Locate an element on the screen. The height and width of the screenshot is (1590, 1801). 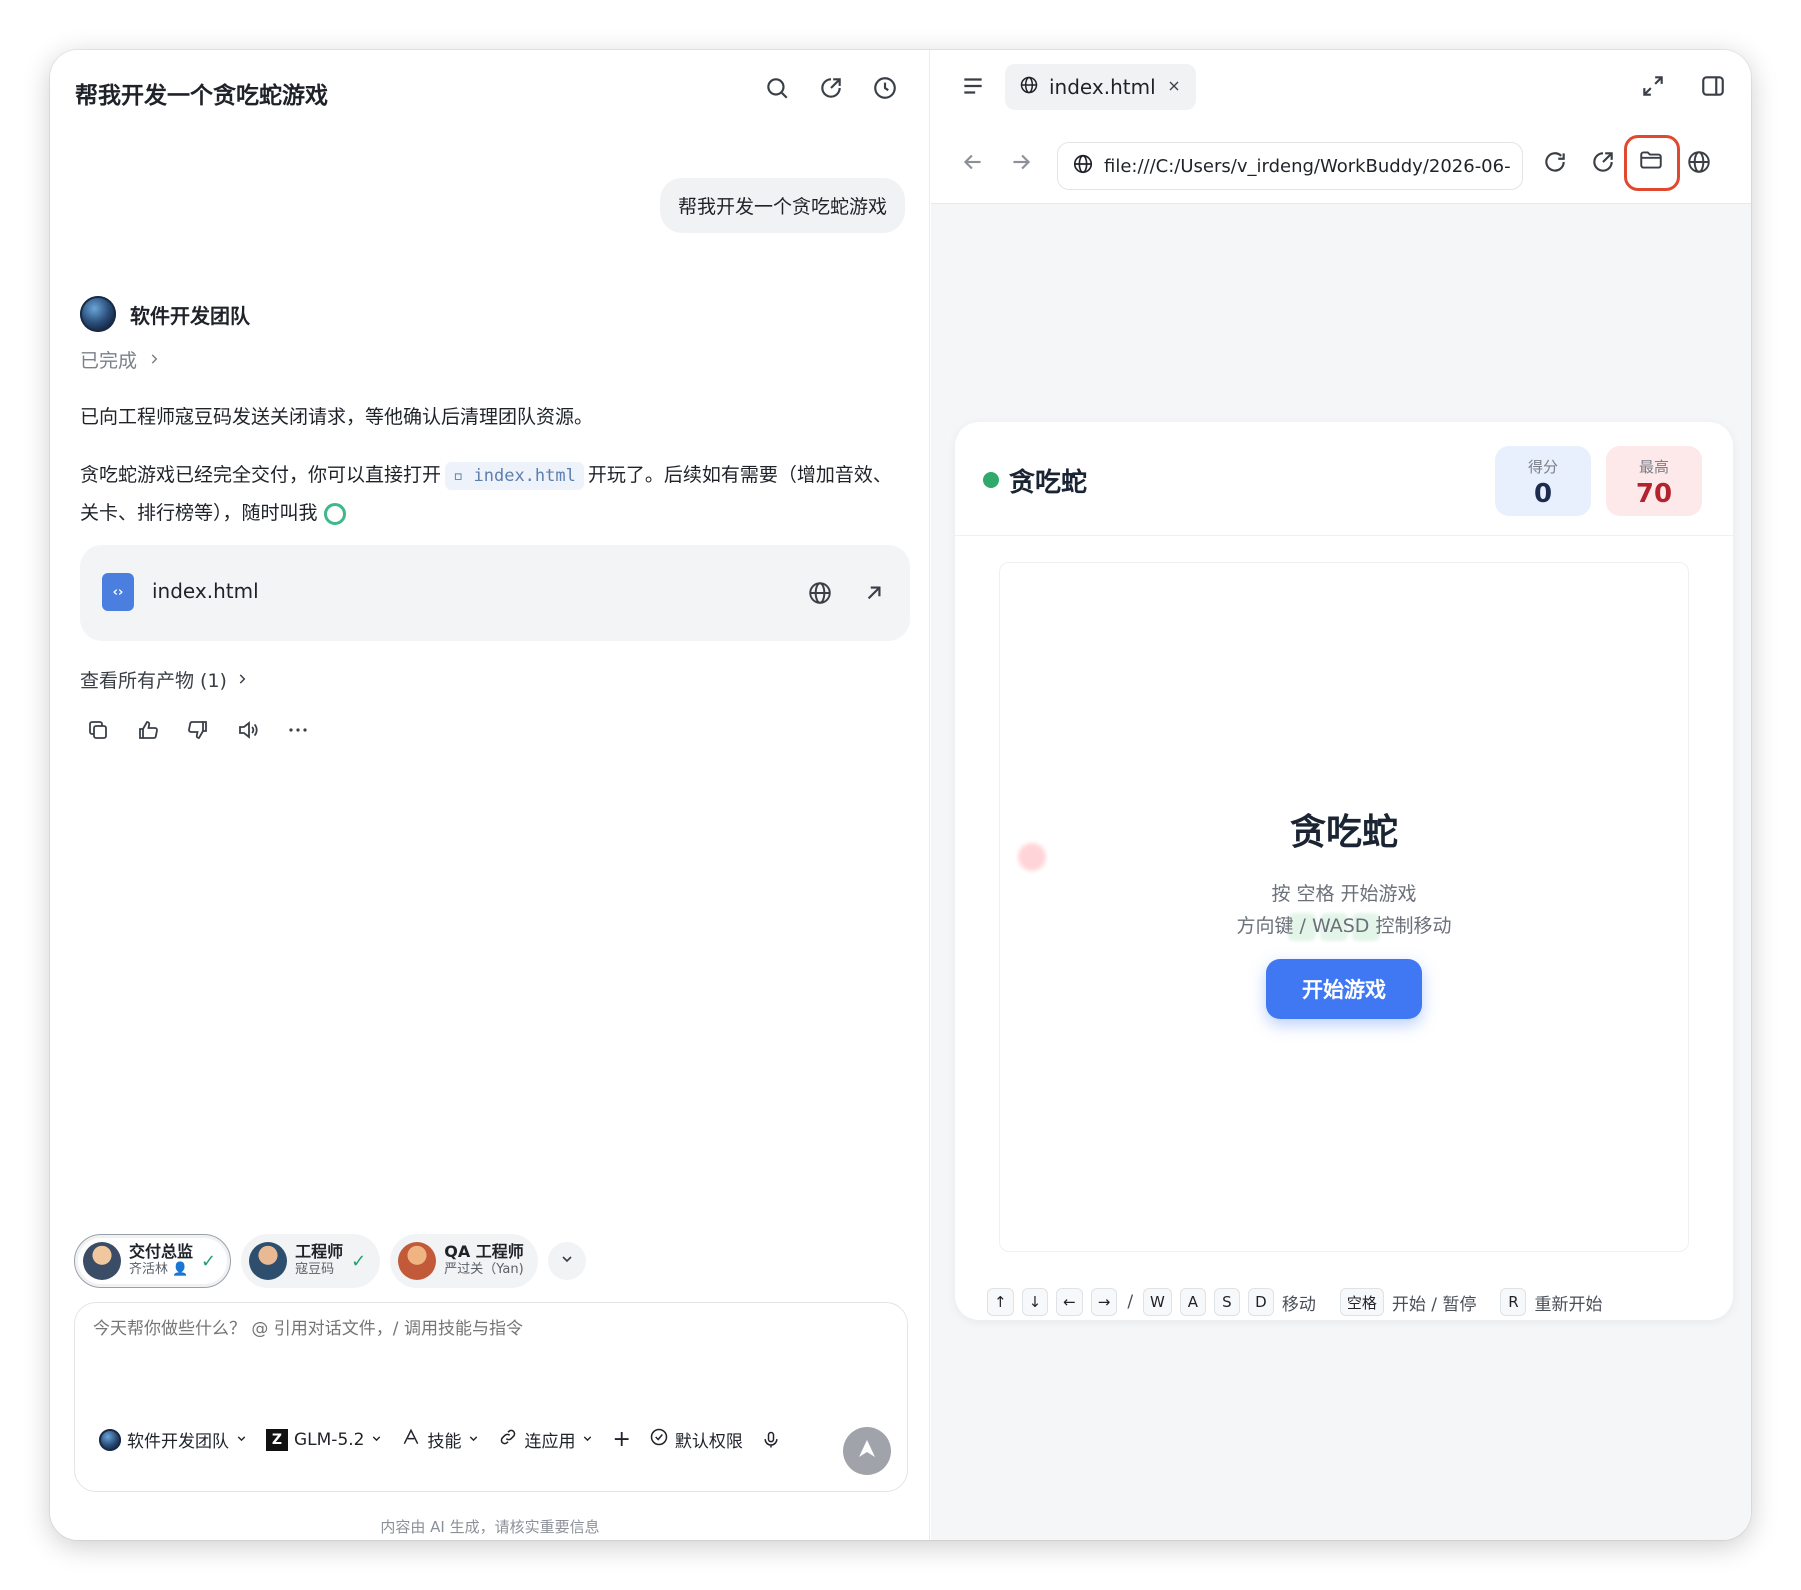
add-icon: + is located at coordinates (621, 1439).